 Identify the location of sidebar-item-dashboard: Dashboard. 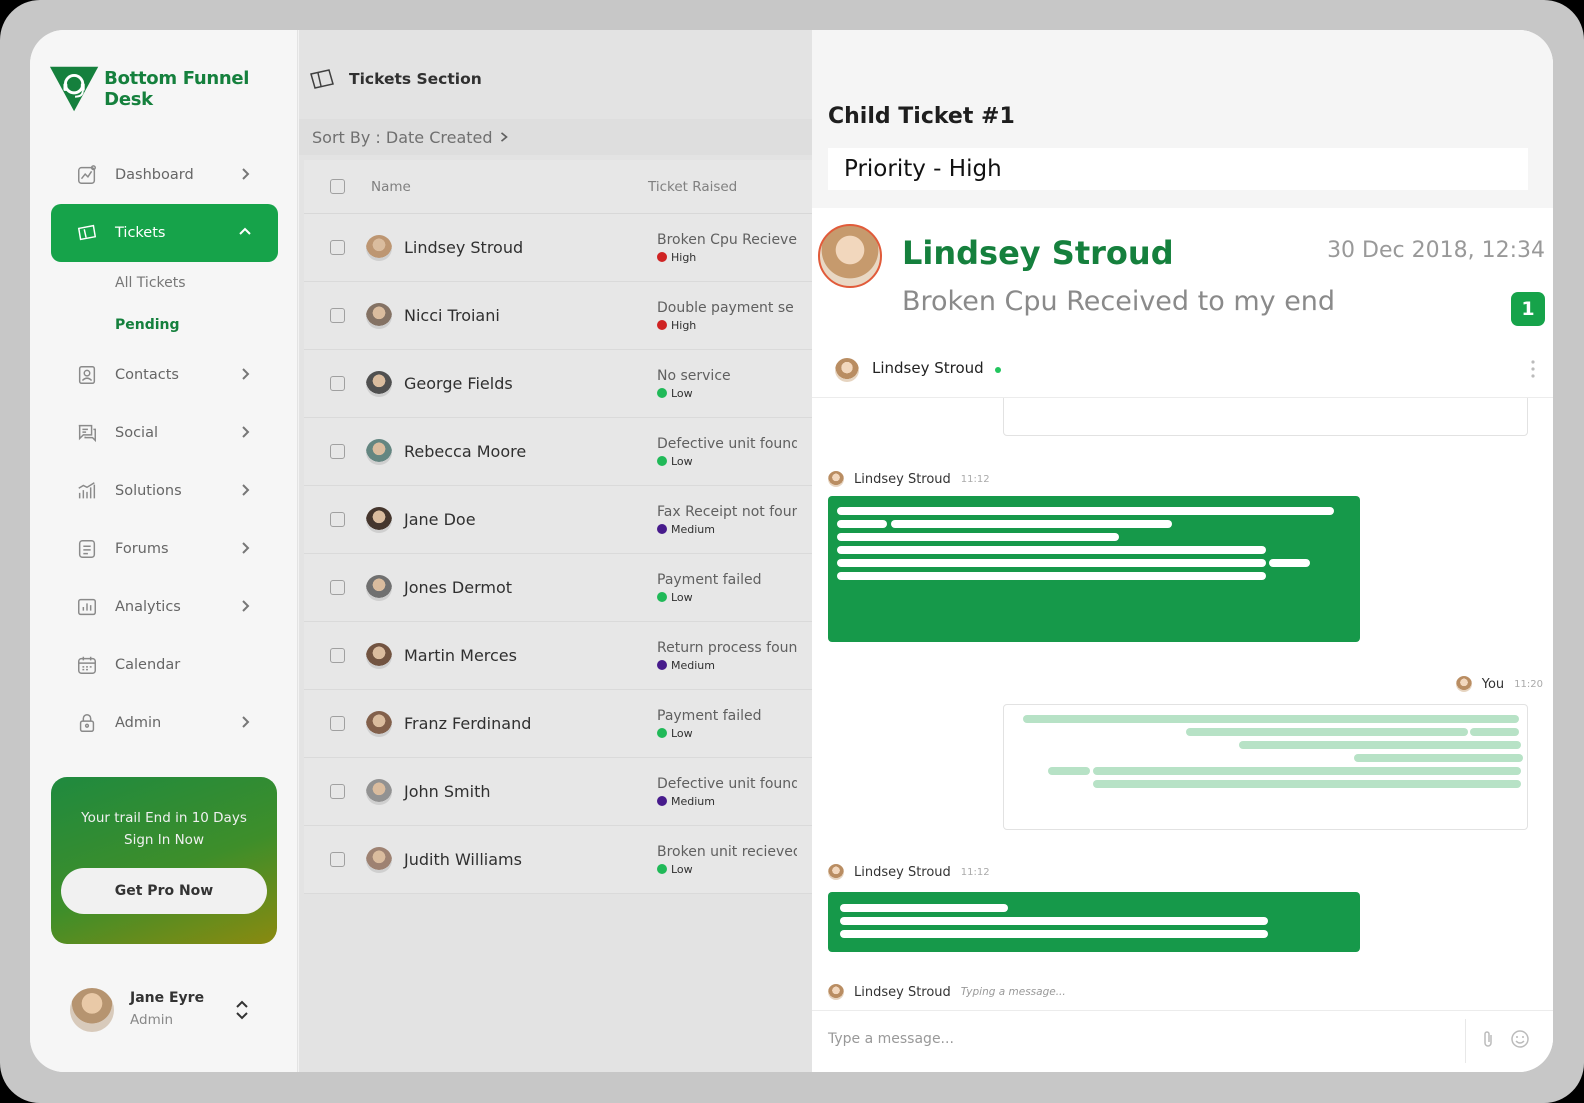
(164, 175).